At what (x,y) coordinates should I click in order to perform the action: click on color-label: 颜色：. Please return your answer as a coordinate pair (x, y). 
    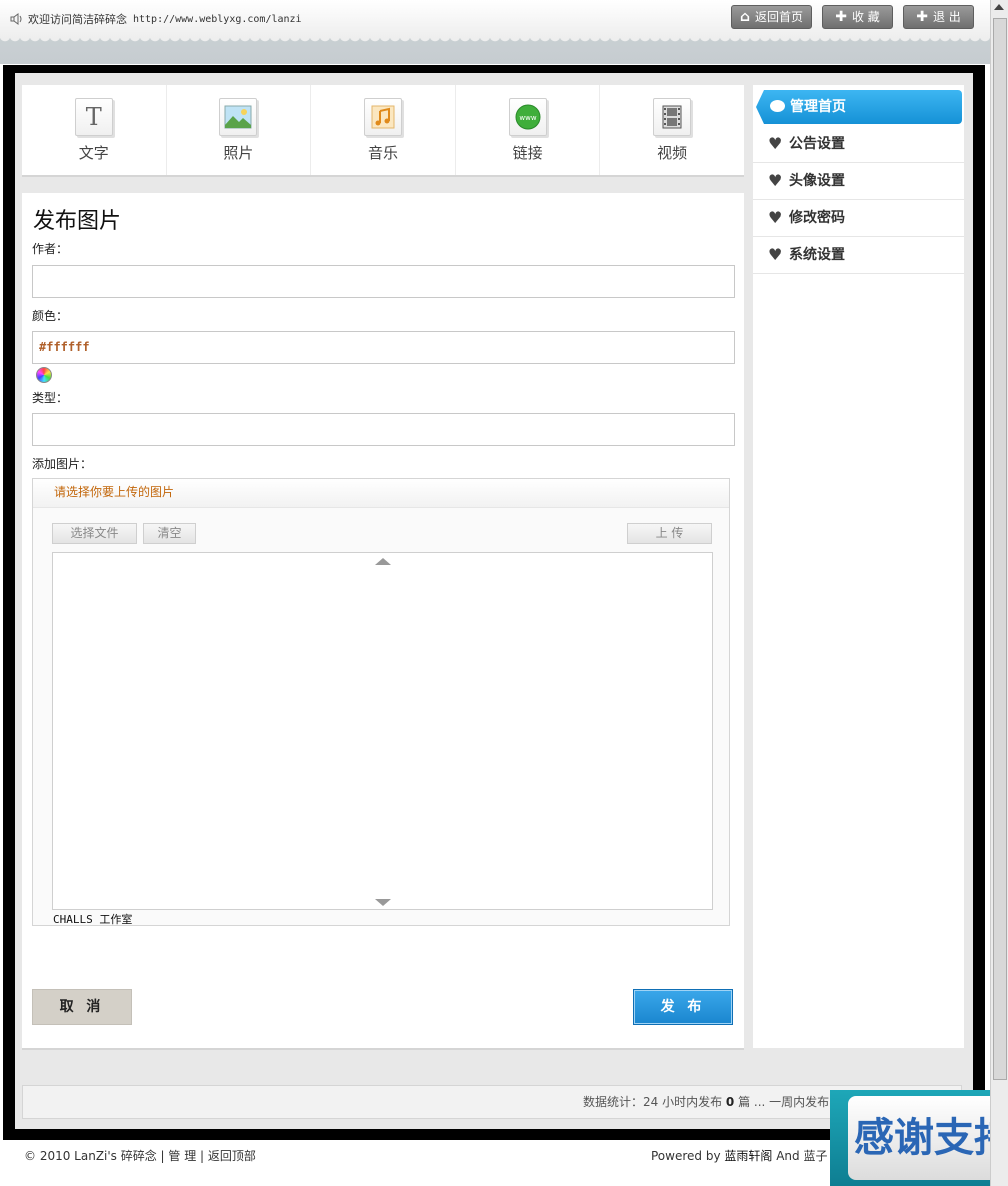
    Looking at the image, I should click on (50, 316).